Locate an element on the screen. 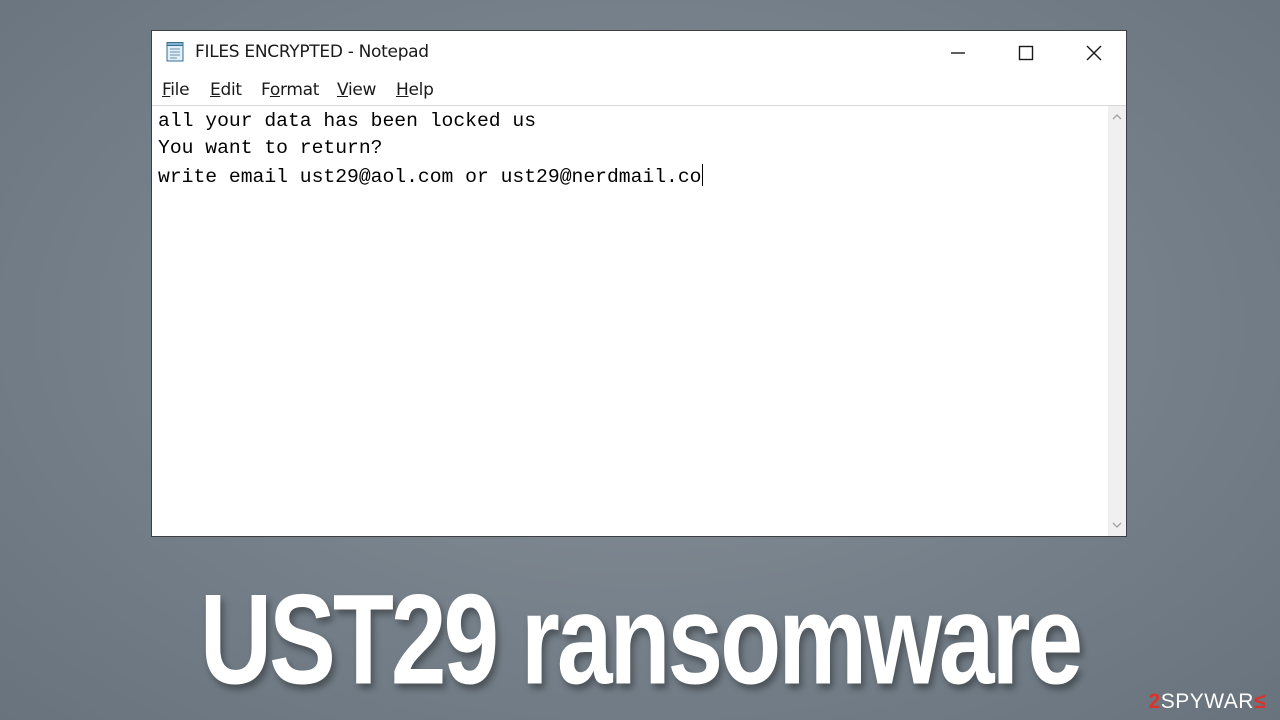  chevron-down-icon is located at coordinates (1117, 525).